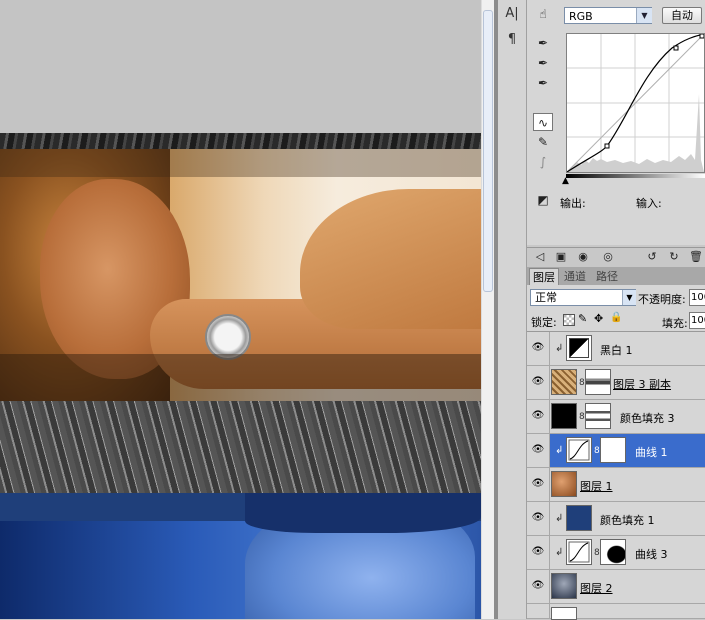 This screenshot has height=620, width=705. I want to click on curve-point-shadow, so click(607, 146).